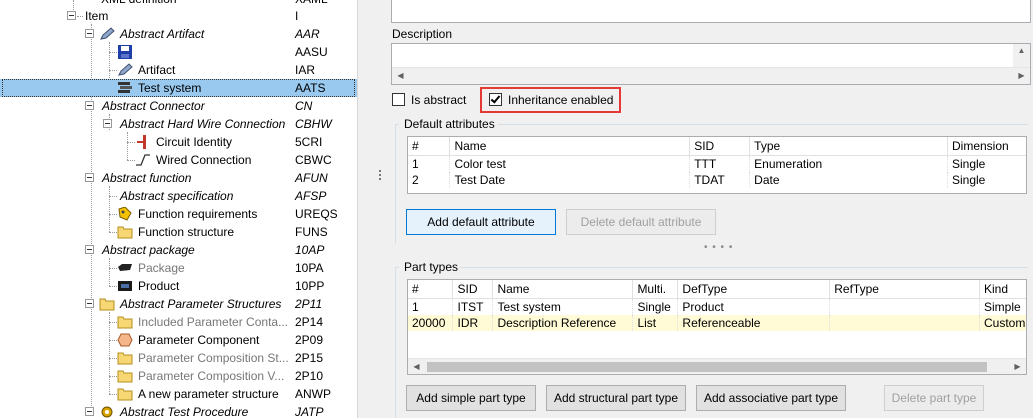 The height and width of the screenshot is (418, 1033). What do you see at coordinates (471, 398) in the screenshot?
I see `add-simple-part-type-button: Add simple part type` at bounding box center [471, 398].